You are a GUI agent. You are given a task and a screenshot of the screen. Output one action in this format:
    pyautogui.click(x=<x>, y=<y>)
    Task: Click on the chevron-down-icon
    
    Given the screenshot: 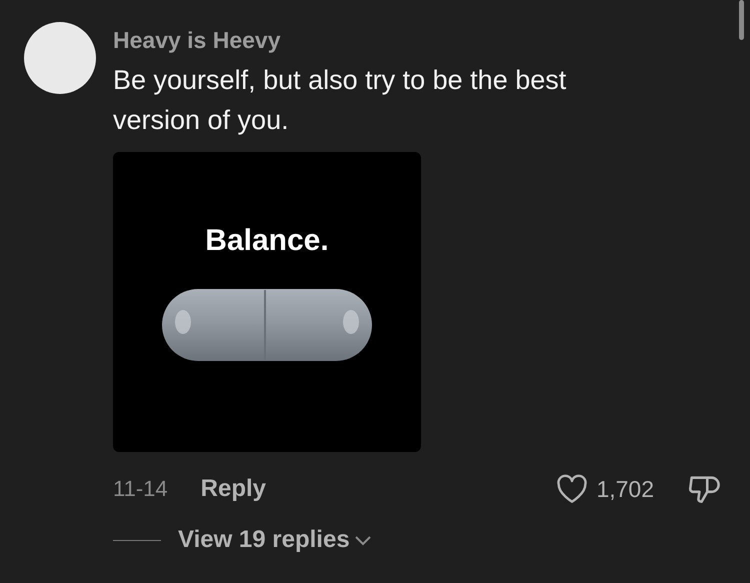 What is the action you would take?
    pyautogui.click(x=363, y=540)
    